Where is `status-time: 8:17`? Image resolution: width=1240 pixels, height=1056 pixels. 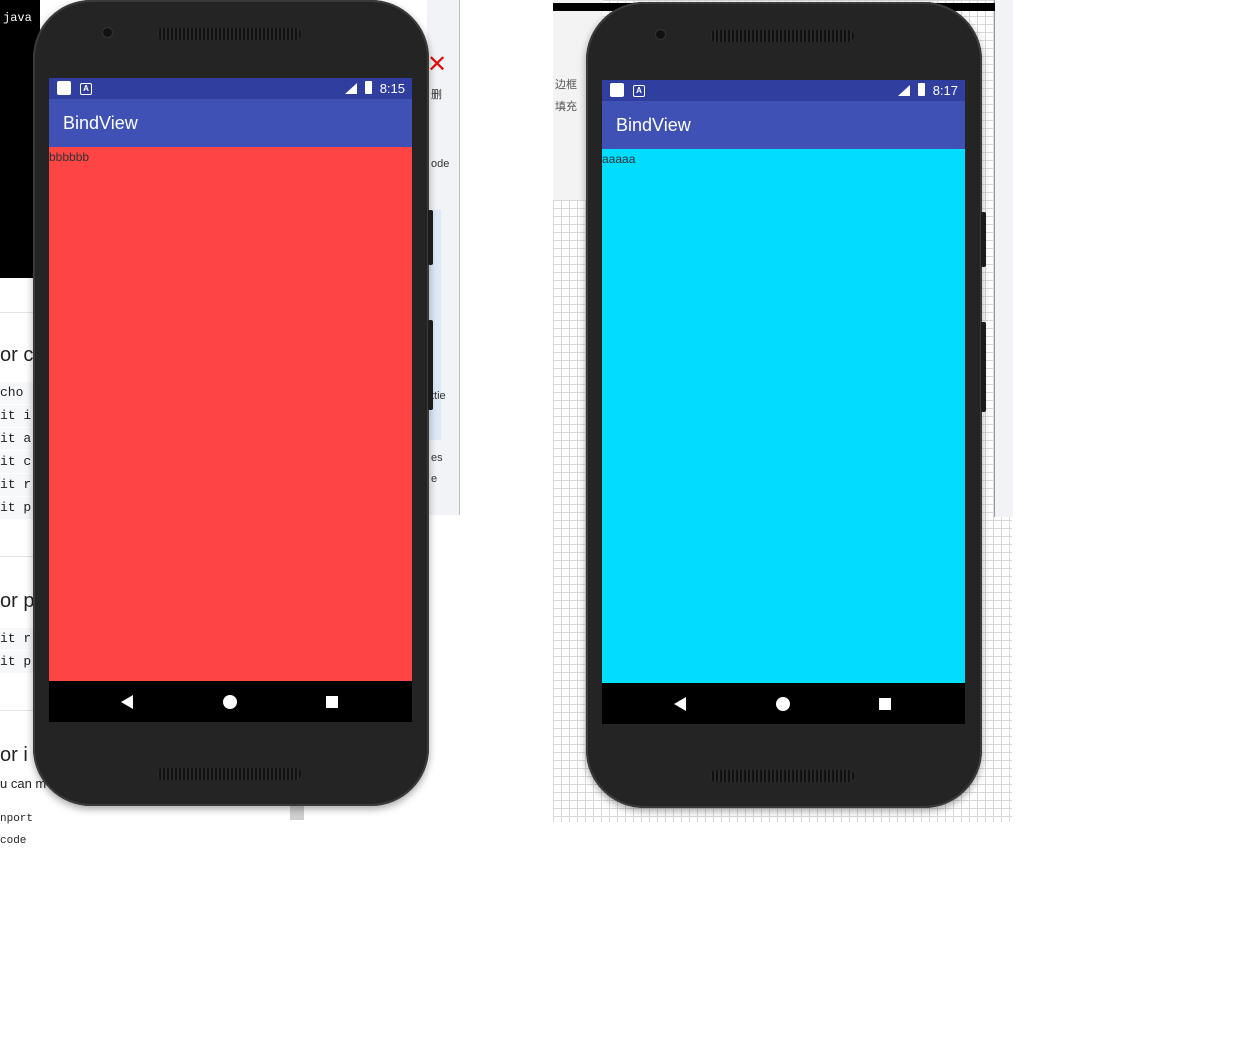
status-time: 8:17 is located at coordinates (945, 90).